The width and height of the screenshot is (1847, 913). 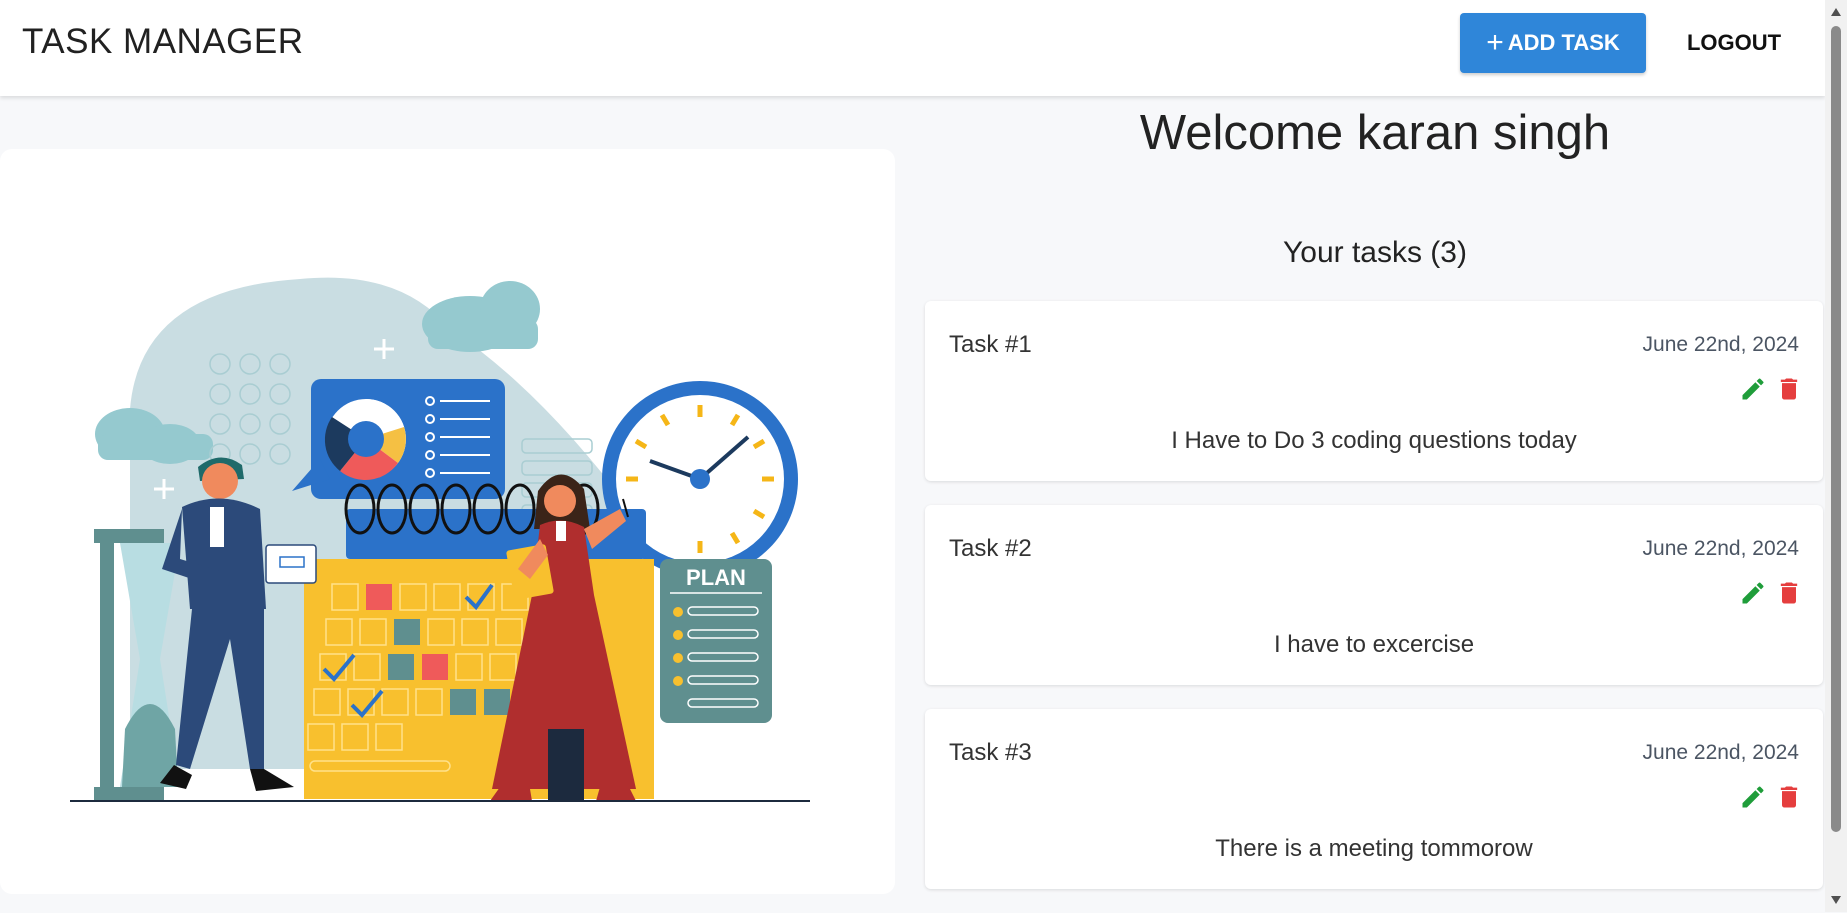 I want to click on task-title: Task #3, so click(x=990, y=752).